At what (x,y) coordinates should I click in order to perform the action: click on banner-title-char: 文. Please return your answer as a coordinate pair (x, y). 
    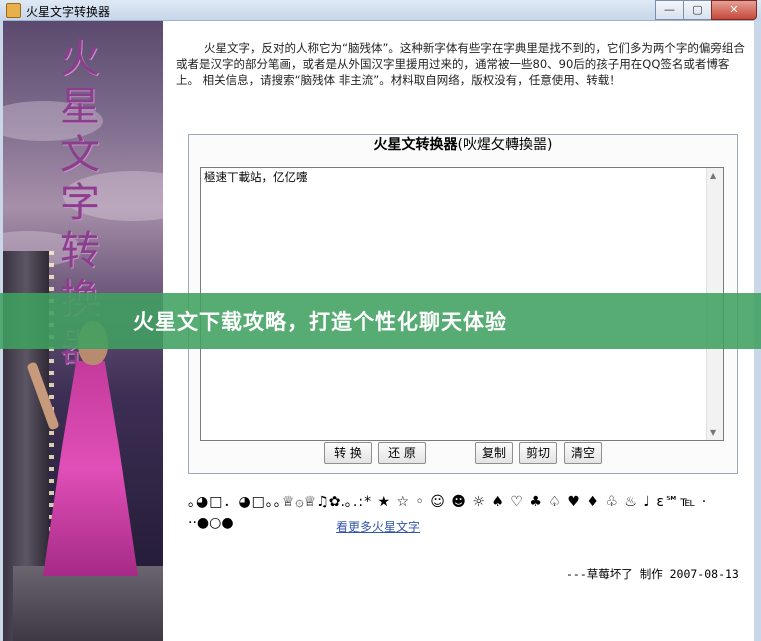
    Looking at the image, I should click on (80, 155).